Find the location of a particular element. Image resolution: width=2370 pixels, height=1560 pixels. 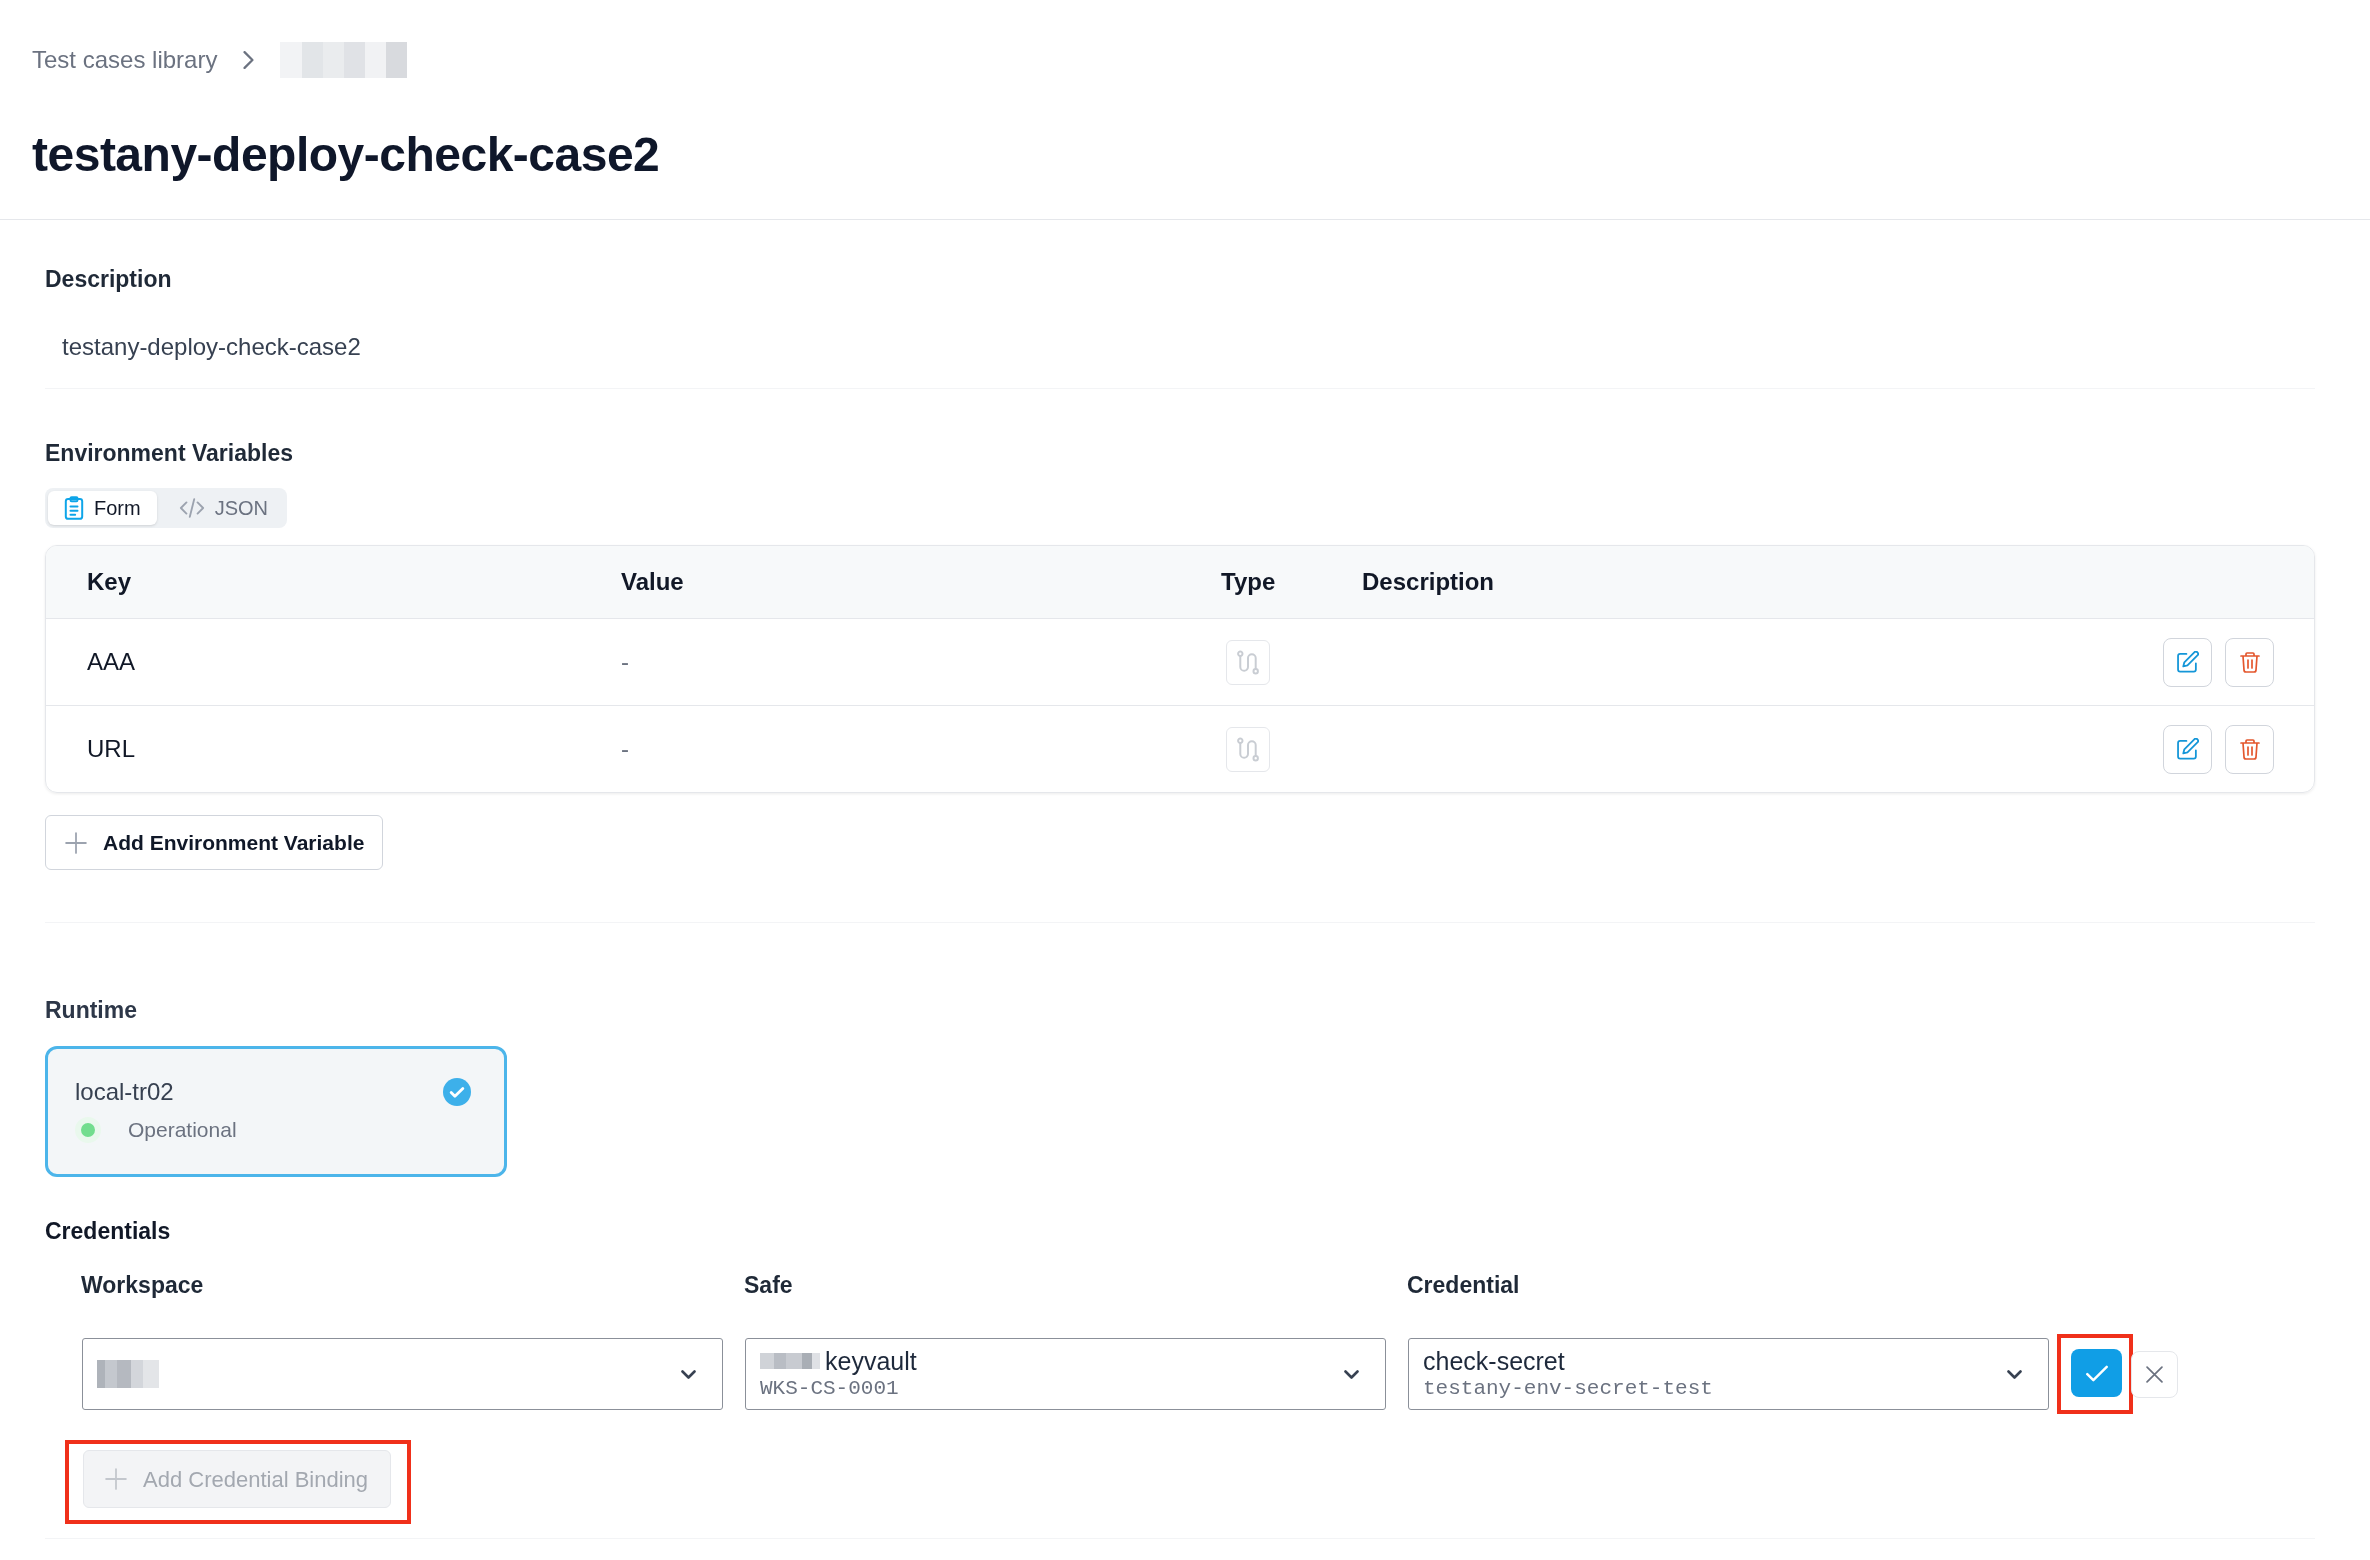

select-field: keyvault WKS-CS-0001 is located at coordinates (1065, 1374).